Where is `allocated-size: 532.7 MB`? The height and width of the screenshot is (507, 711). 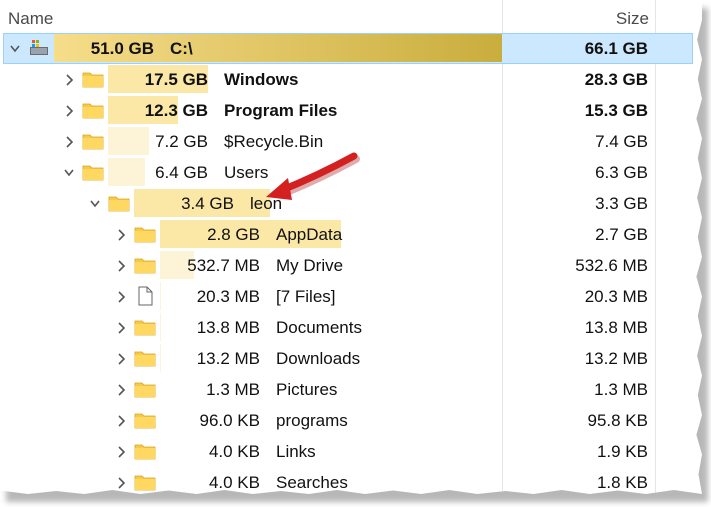
allocated-size: 532.7 MB is located at coordinates (223, 265).